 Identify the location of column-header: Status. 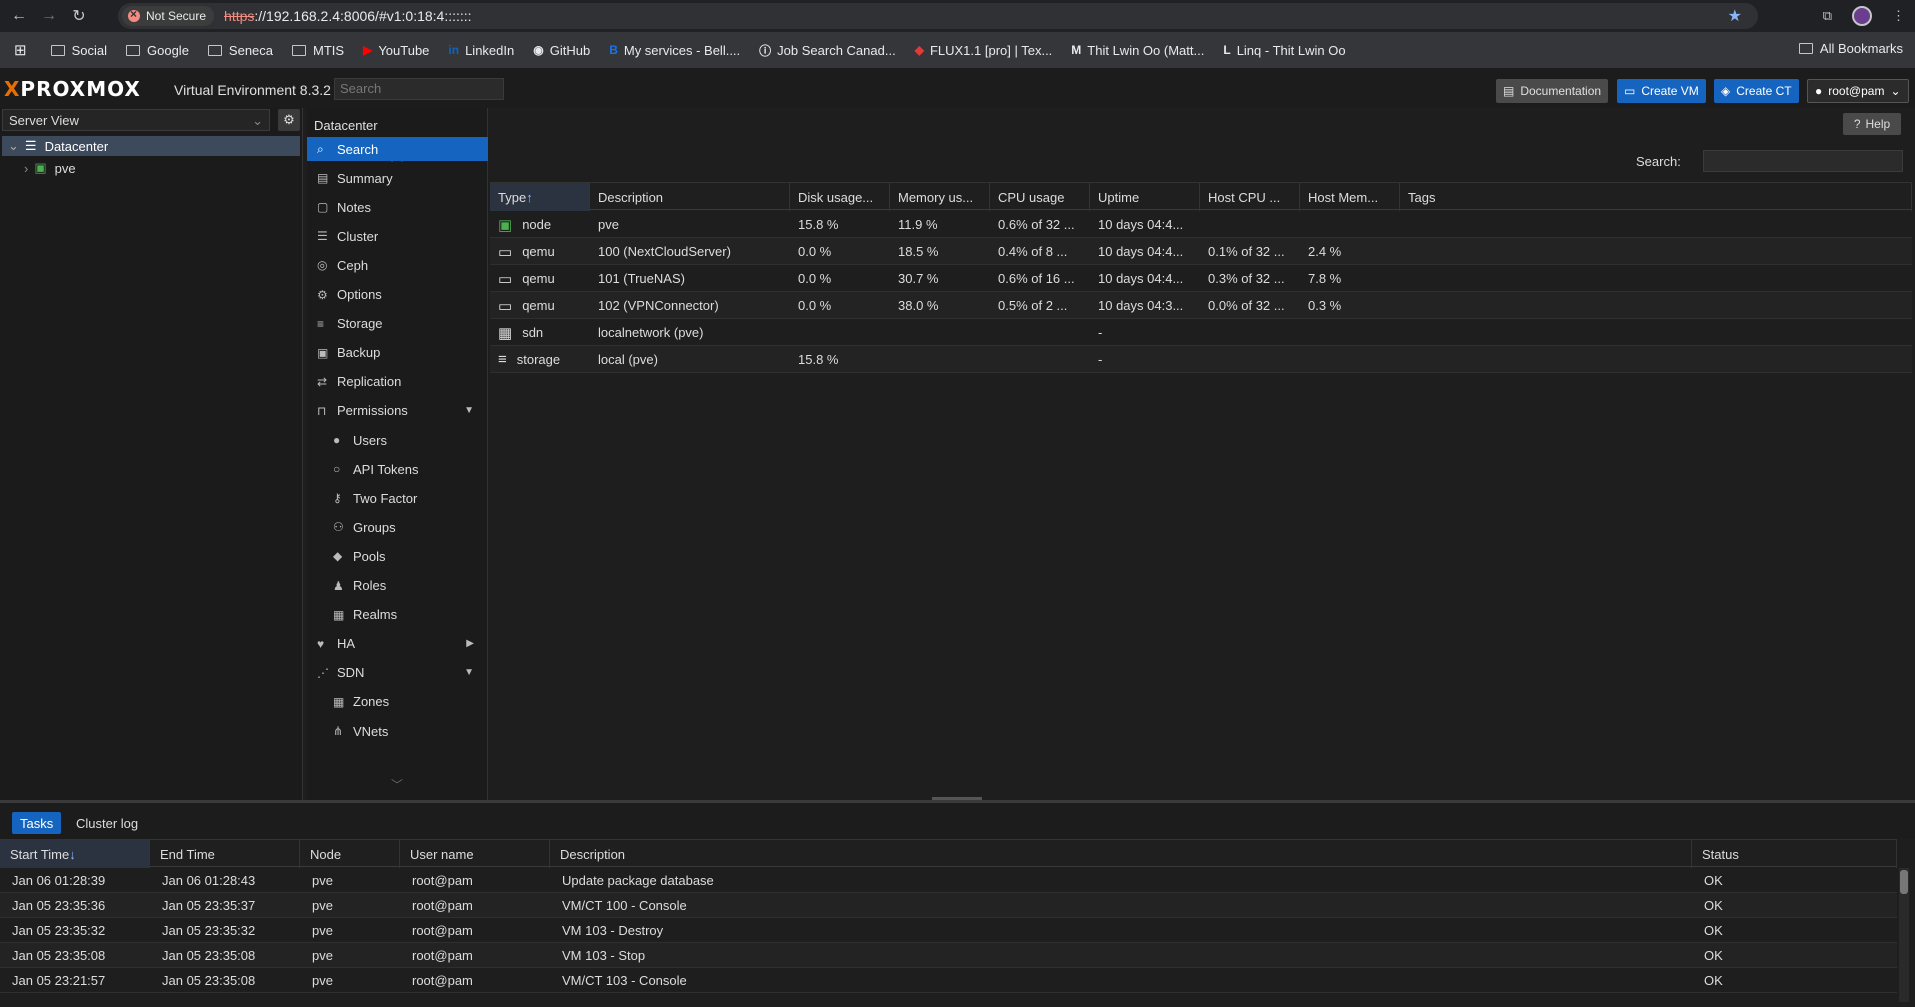
(1794, 854).